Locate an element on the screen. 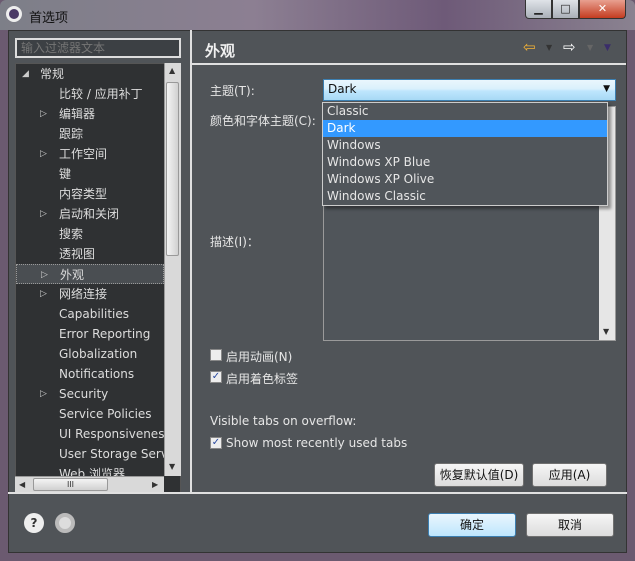 This screenshot has height=561, width=635. tree-item-label: User Storage Service is located at coordinates (111, 454).